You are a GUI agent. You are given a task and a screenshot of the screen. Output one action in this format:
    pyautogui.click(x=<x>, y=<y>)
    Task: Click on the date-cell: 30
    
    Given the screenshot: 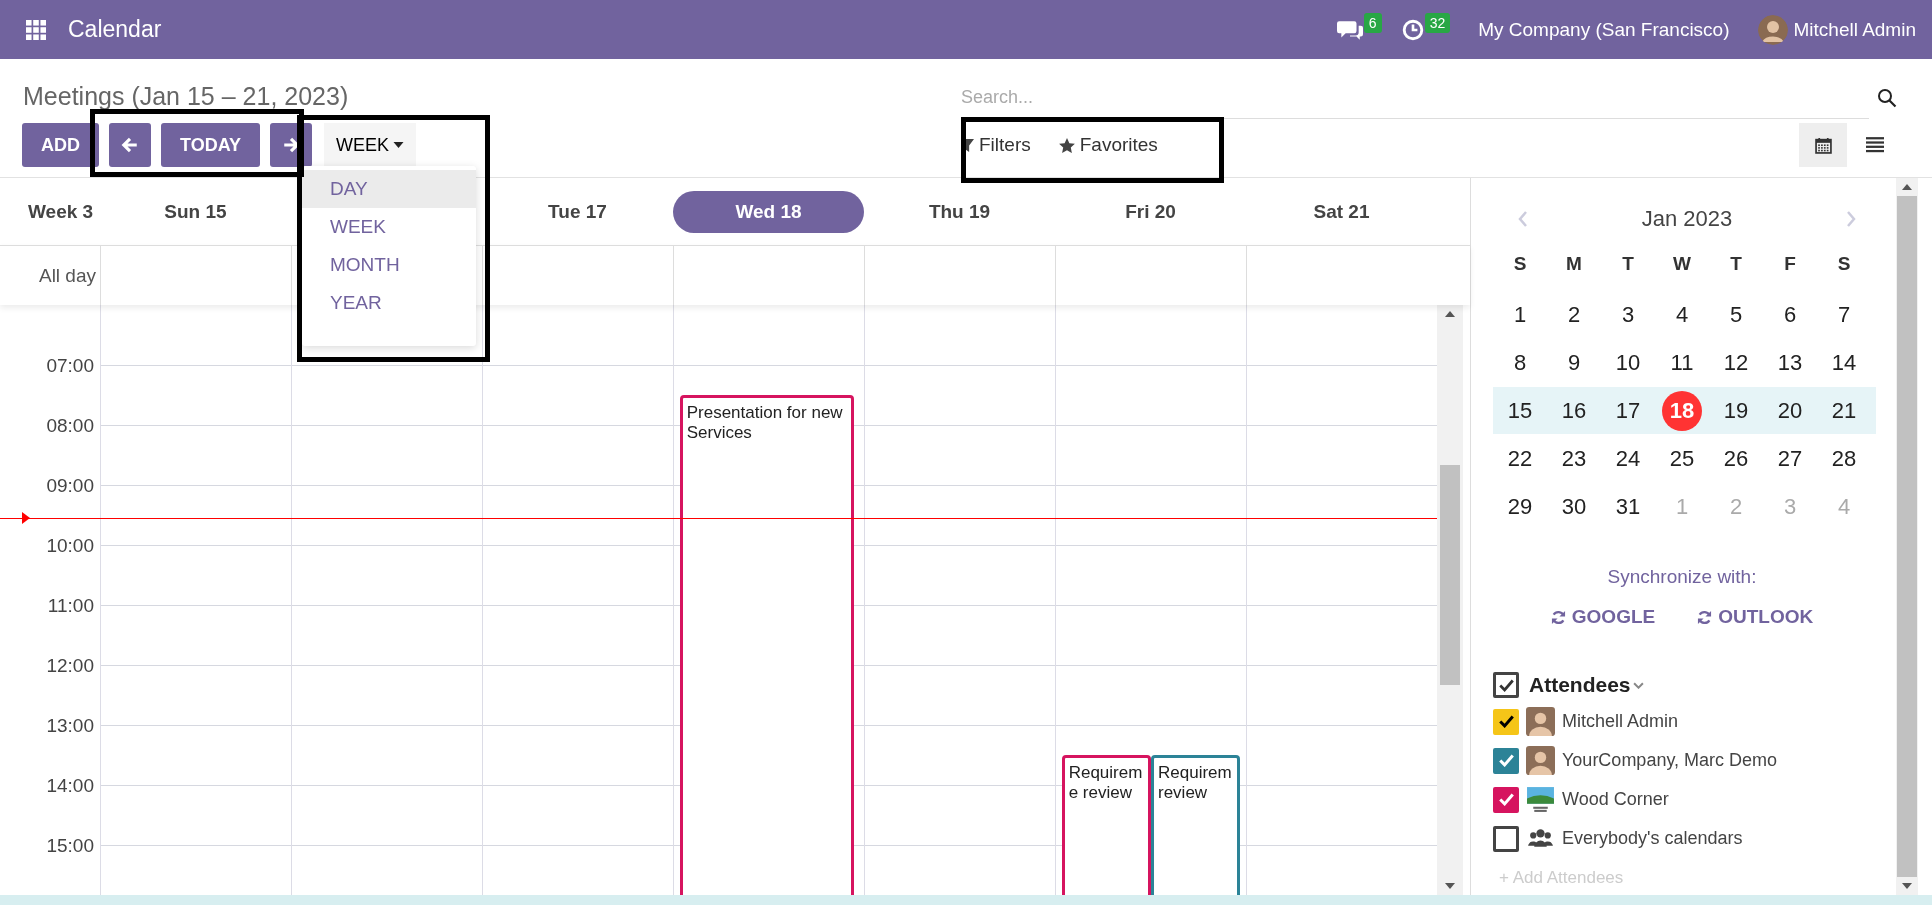 What is the action you would take?
    pyautogui.click(x=1574, y=506)
    